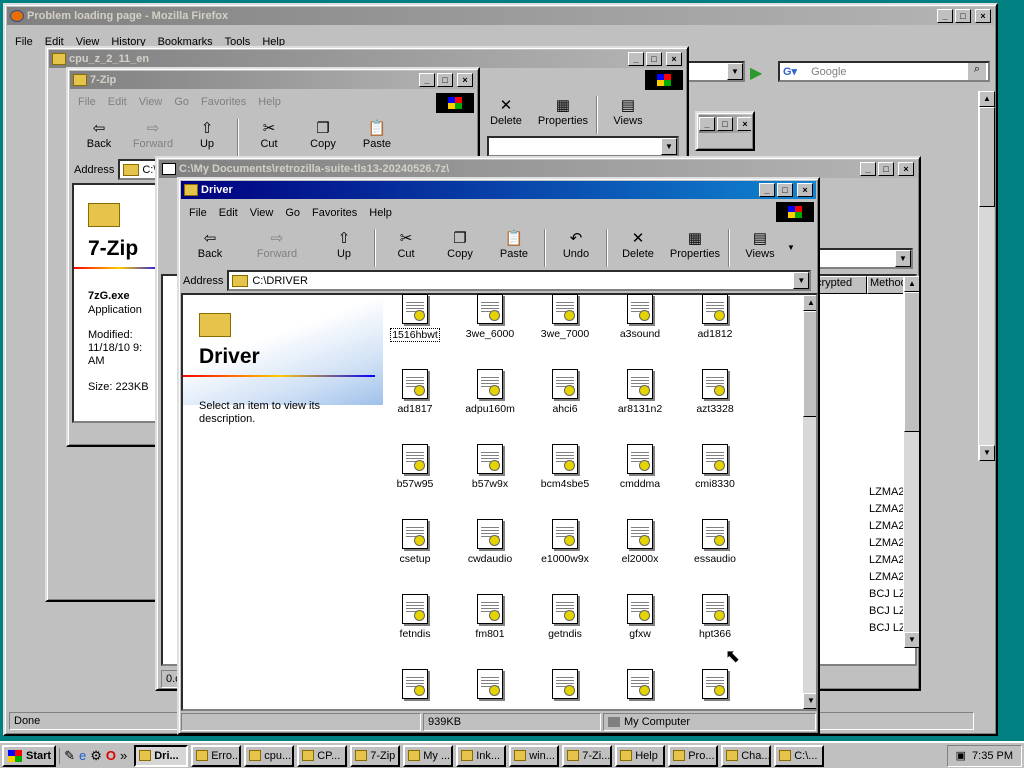 The width and height of the screenshot is (1024, 768). What do you see at coordinates (840, 285) in the screenshot?
I see `col-encrypted: crypted` at bounding box center [840, 285].